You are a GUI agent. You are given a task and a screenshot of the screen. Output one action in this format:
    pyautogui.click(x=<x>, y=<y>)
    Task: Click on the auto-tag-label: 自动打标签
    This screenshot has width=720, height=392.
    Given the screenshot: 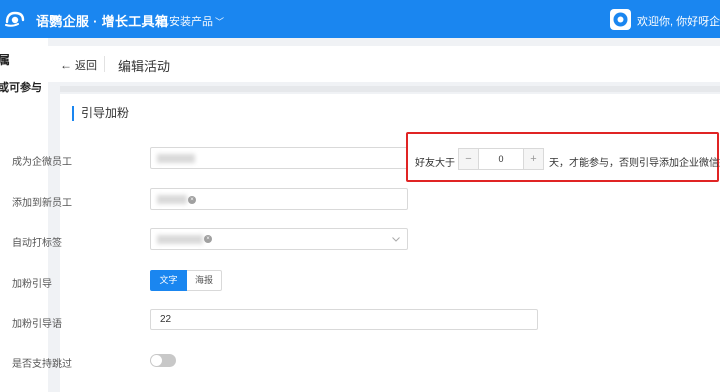 What is the action you would take?
    pyautogui.click(x=37, y=243)
    